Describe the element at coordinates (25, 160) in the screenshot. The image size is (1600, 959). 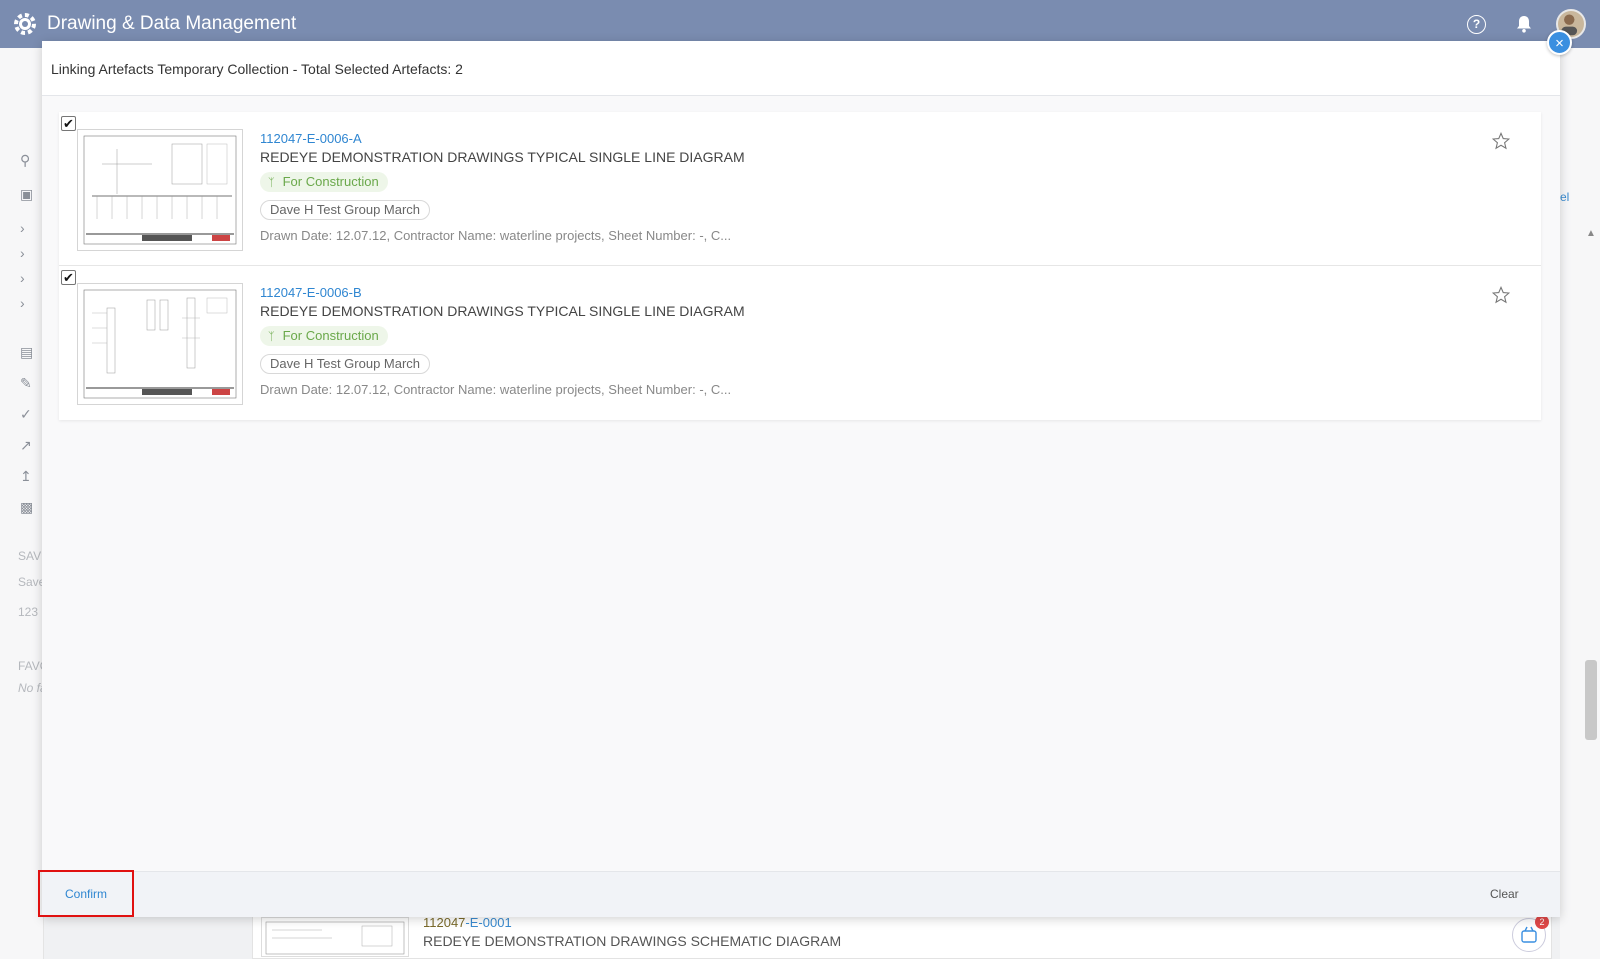
I see `search-icon: ⚲` at that location.